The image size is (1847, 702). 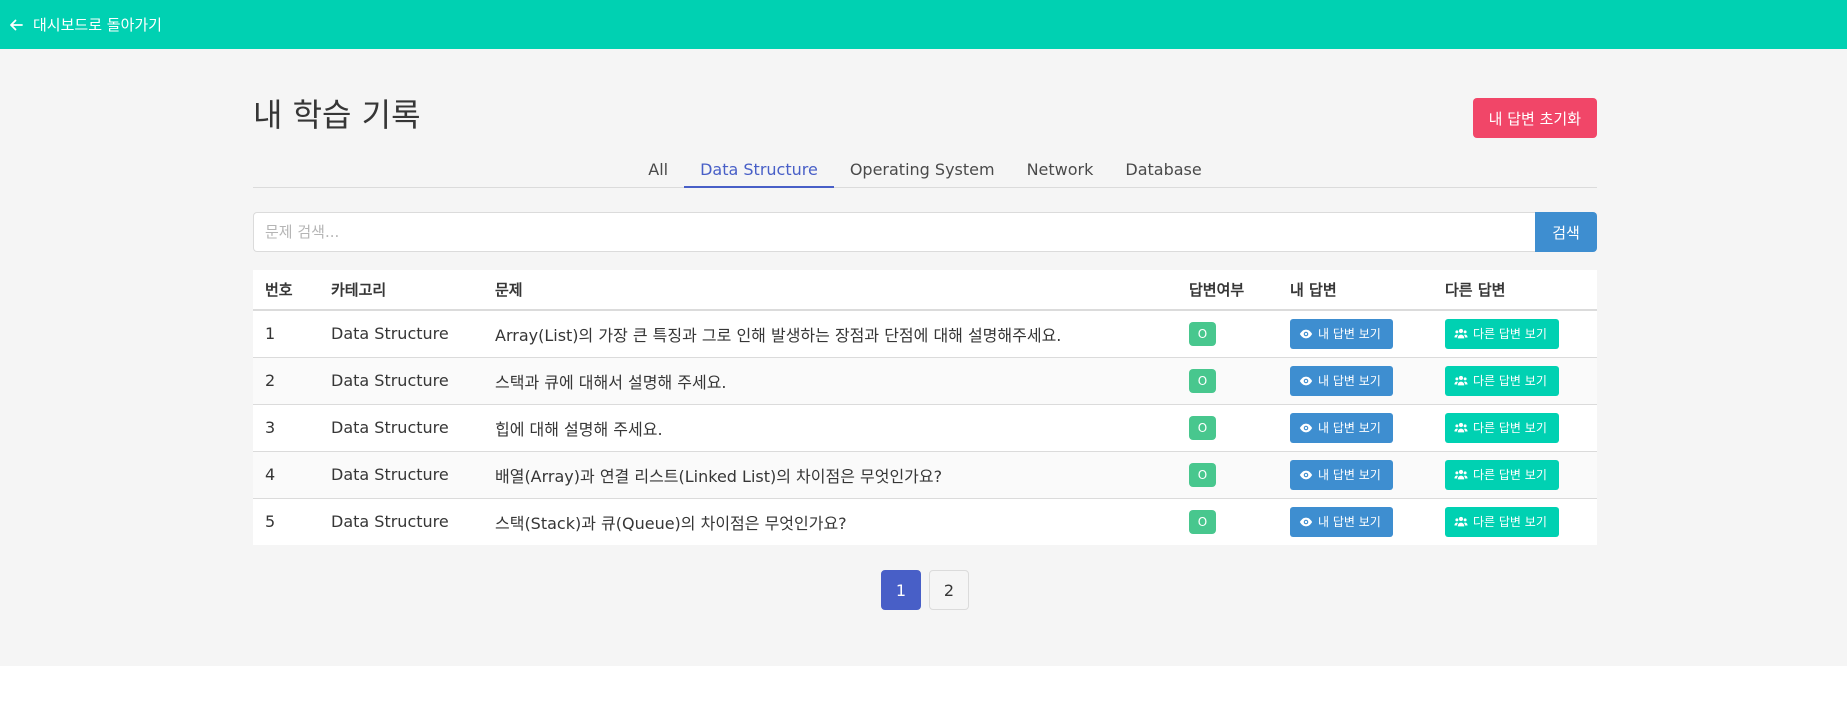 I want to click on row-number: 2, so click(x=286, y=381).